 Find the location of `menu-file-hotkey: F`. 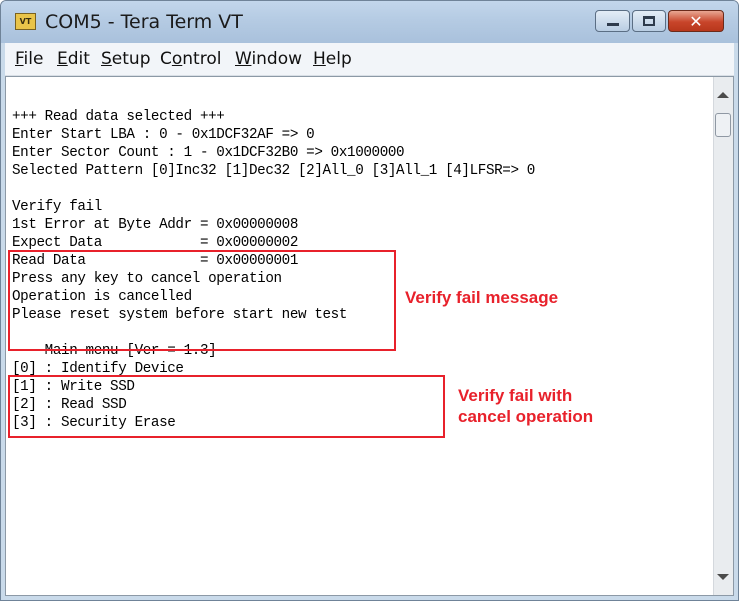

menu-file-hotkey: F is located at coordinates (19, 59).